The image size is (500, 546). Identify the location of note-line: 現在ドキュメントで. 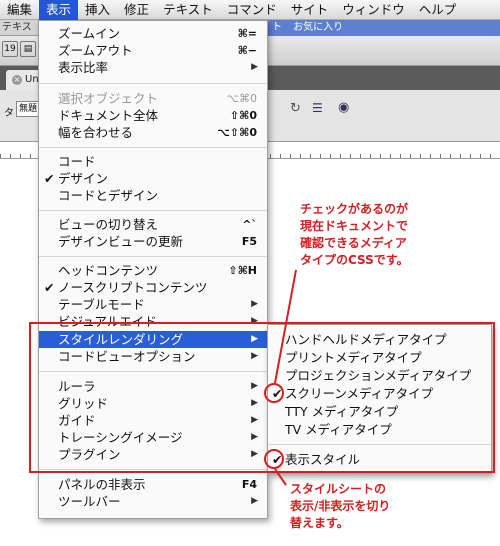
(354, 226).